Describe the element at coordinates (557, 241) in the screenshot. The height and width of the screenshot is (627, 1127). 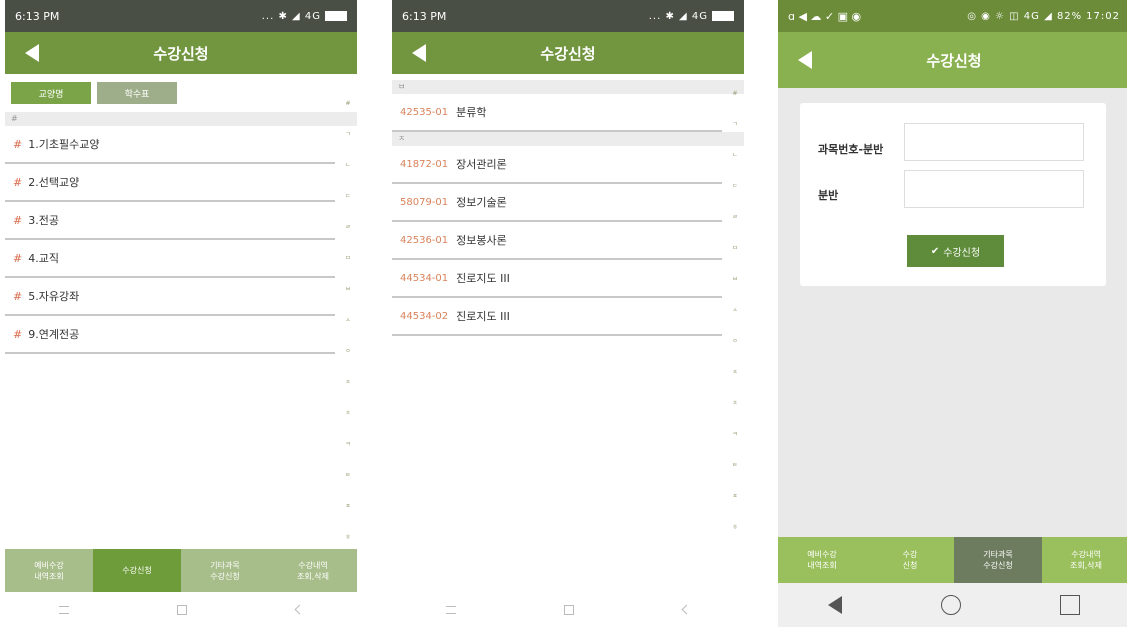
I see `course-row: 42536-01 정보봉사론` at that location.